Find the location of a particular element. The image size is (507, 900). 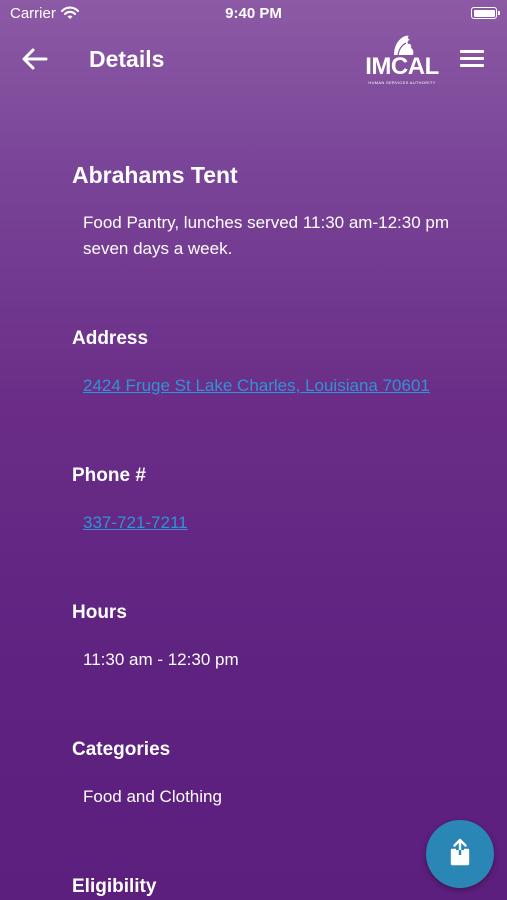

nav-bar: Details IMCAL HUMAN SERVICES AUTHORITY is located at coordinates (253, 60).